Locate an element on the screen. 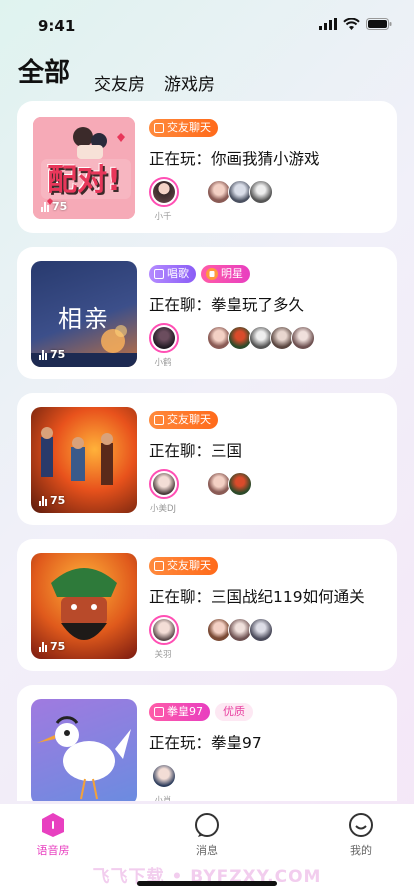  host-avatar: 小肖 is located at coordinates (165, 781).